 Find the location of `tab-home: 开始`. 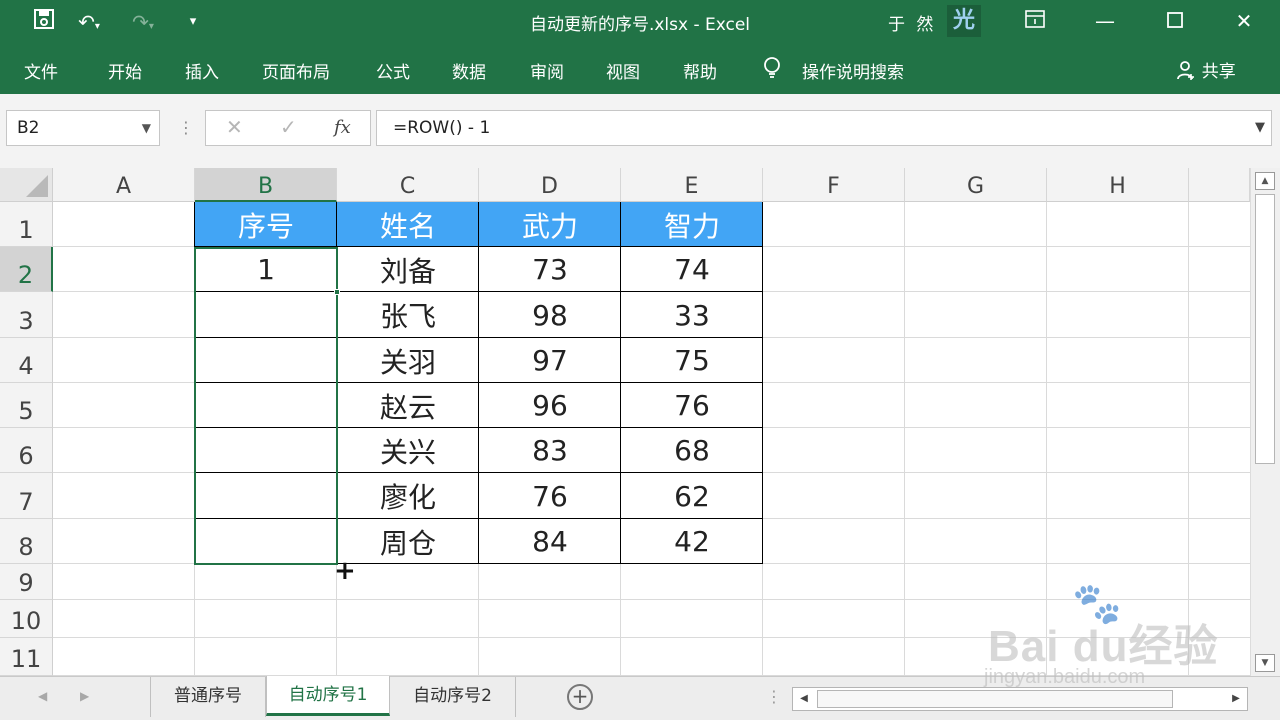

tab-home: 开始 is located at coordinates (125, 70).